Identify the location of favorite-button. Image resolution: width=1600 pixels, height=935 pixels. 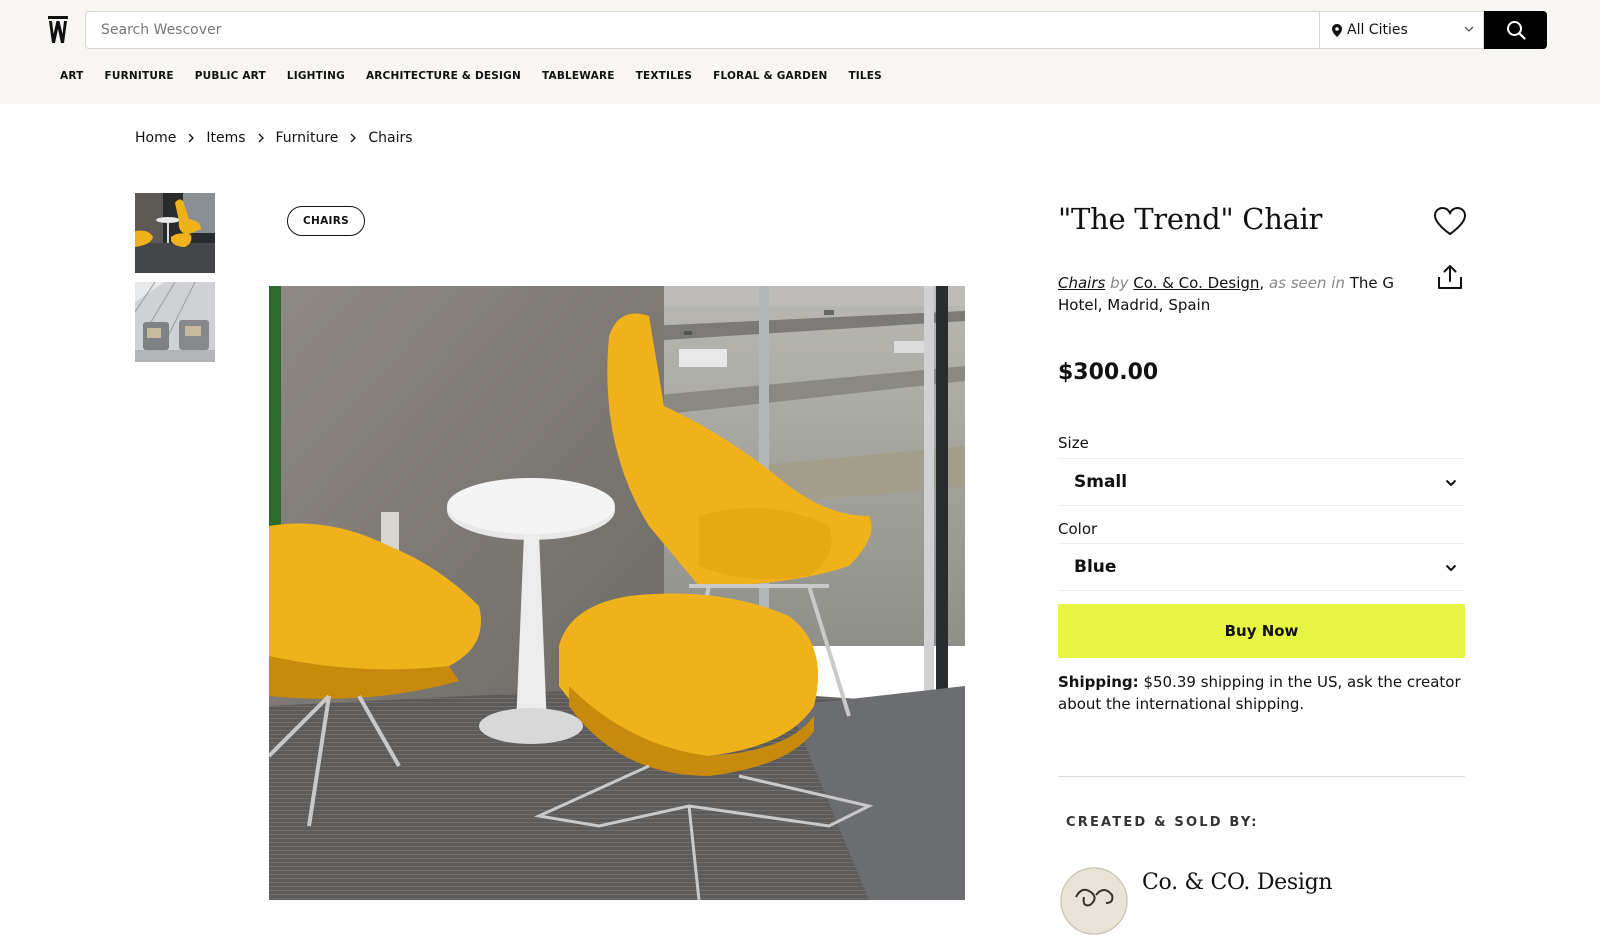
(1450, 221).